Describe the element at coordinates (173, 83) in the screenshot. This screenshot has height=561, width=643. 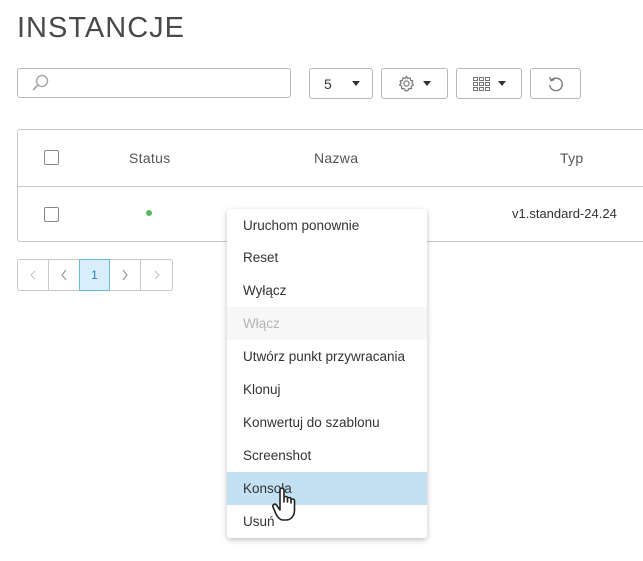
I see `search-input` at that location.